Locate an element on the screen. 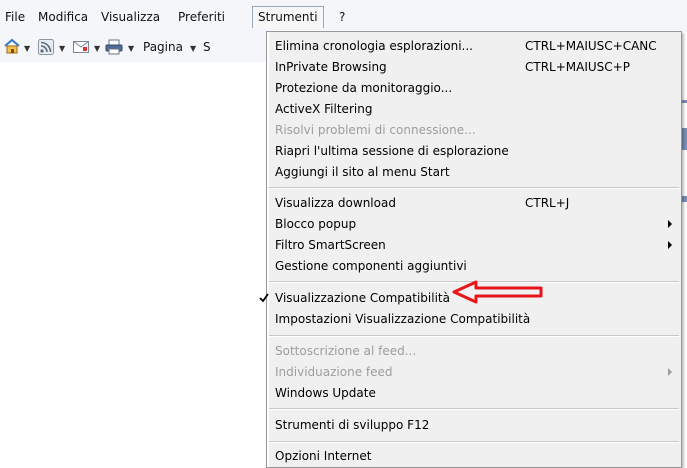  mail-icon is located at coordinates (81, 49).